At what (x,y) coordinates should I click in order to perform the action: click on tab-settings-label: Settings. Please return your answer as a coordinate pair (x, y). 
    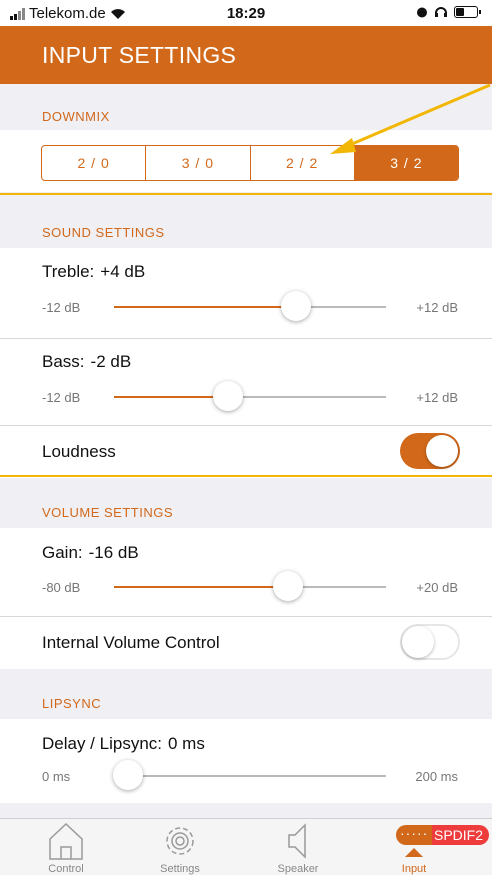
    Looking at the image, I should click on (180, 869).